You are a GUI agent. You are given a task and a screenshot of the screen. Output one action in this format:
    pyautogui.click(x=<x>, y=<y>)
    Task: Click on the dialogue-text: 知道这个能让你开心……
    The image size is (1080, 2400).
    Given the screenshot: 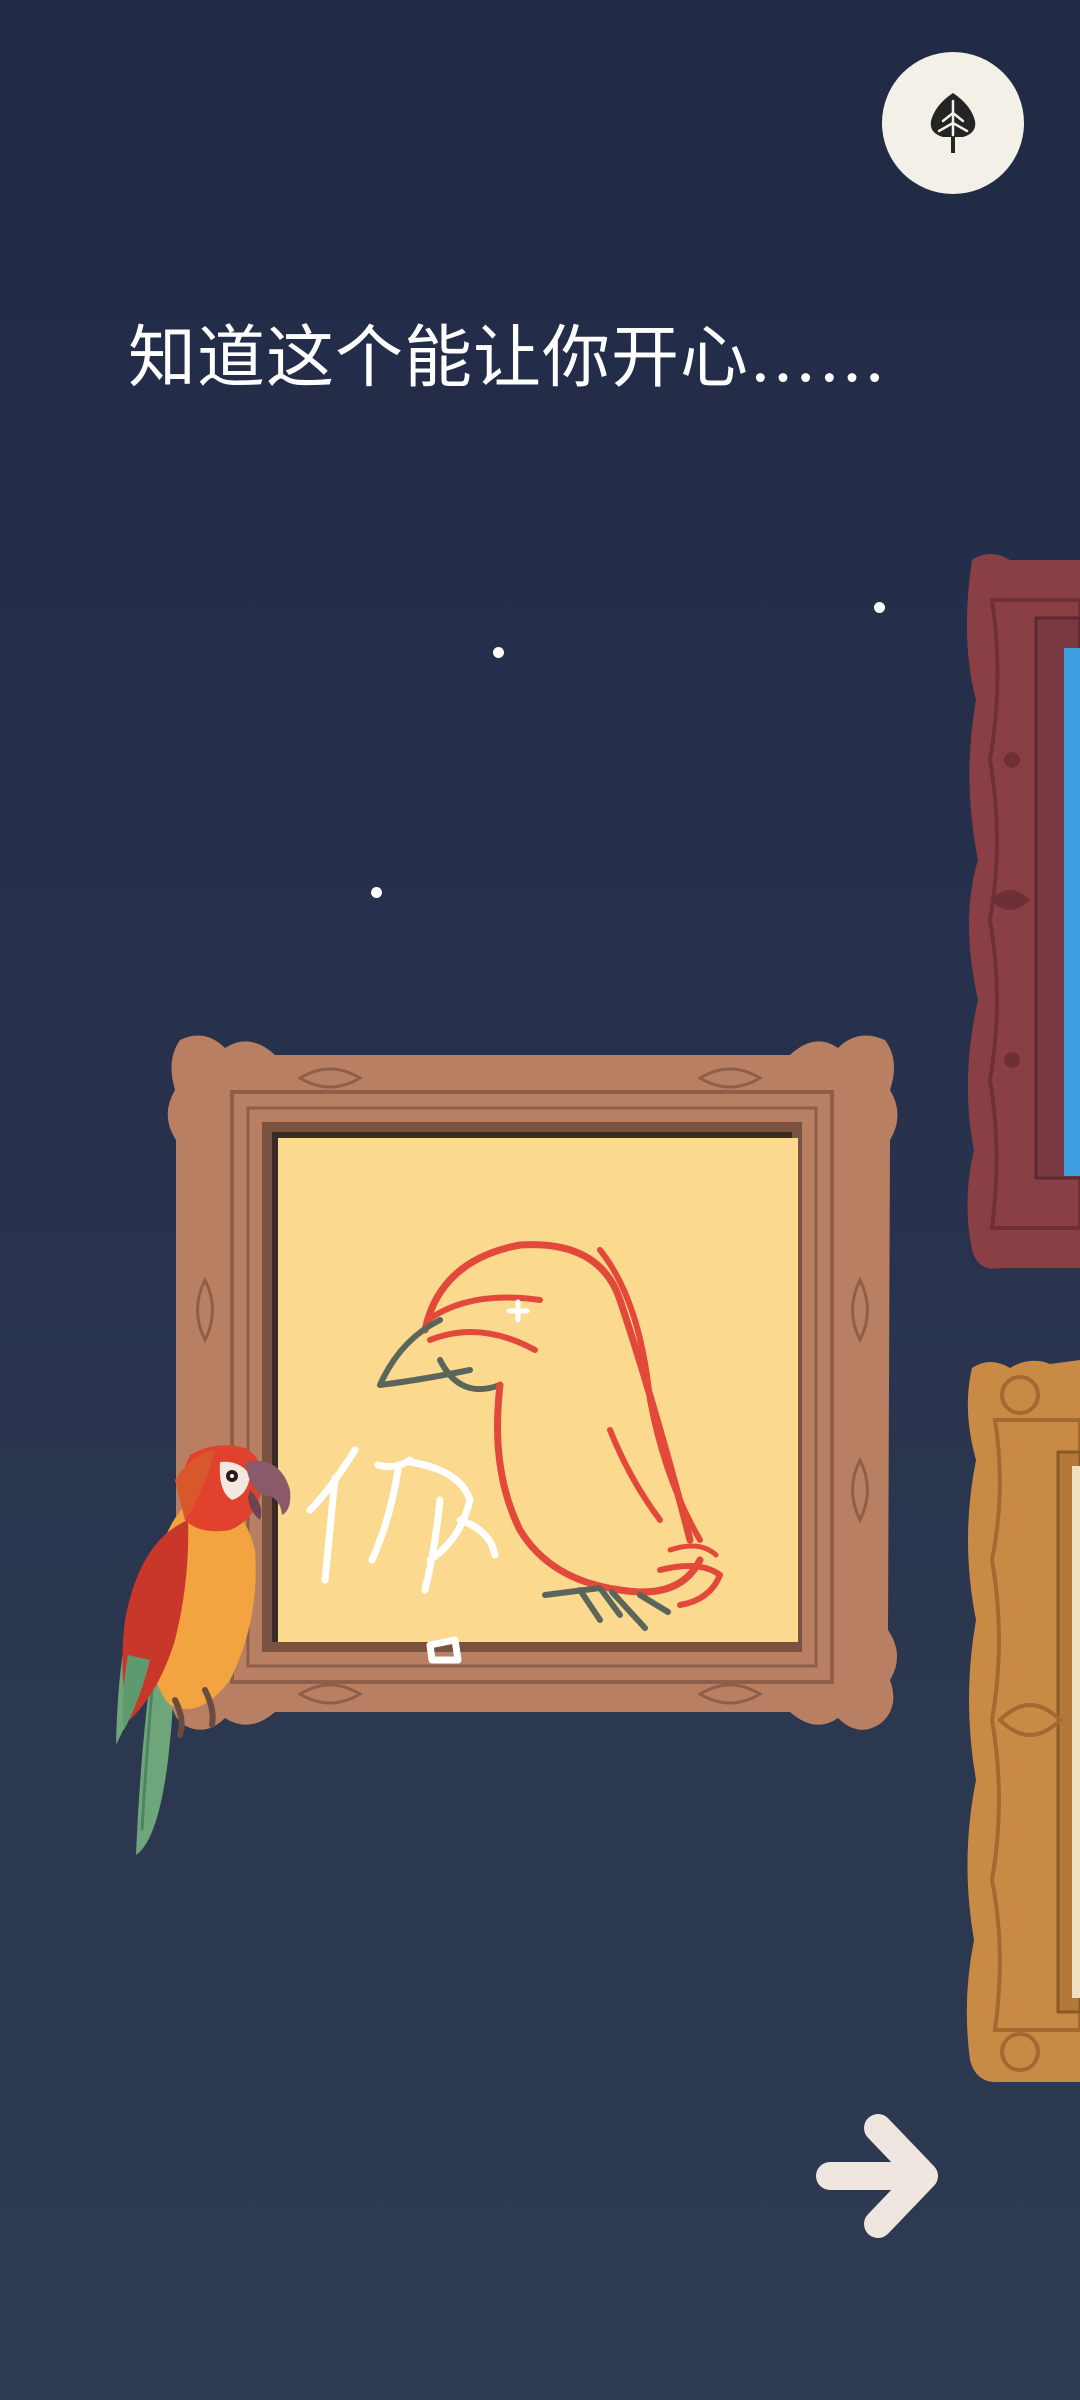 What is the action you would take?
    pyautogui.click(x=508, y=358)
    